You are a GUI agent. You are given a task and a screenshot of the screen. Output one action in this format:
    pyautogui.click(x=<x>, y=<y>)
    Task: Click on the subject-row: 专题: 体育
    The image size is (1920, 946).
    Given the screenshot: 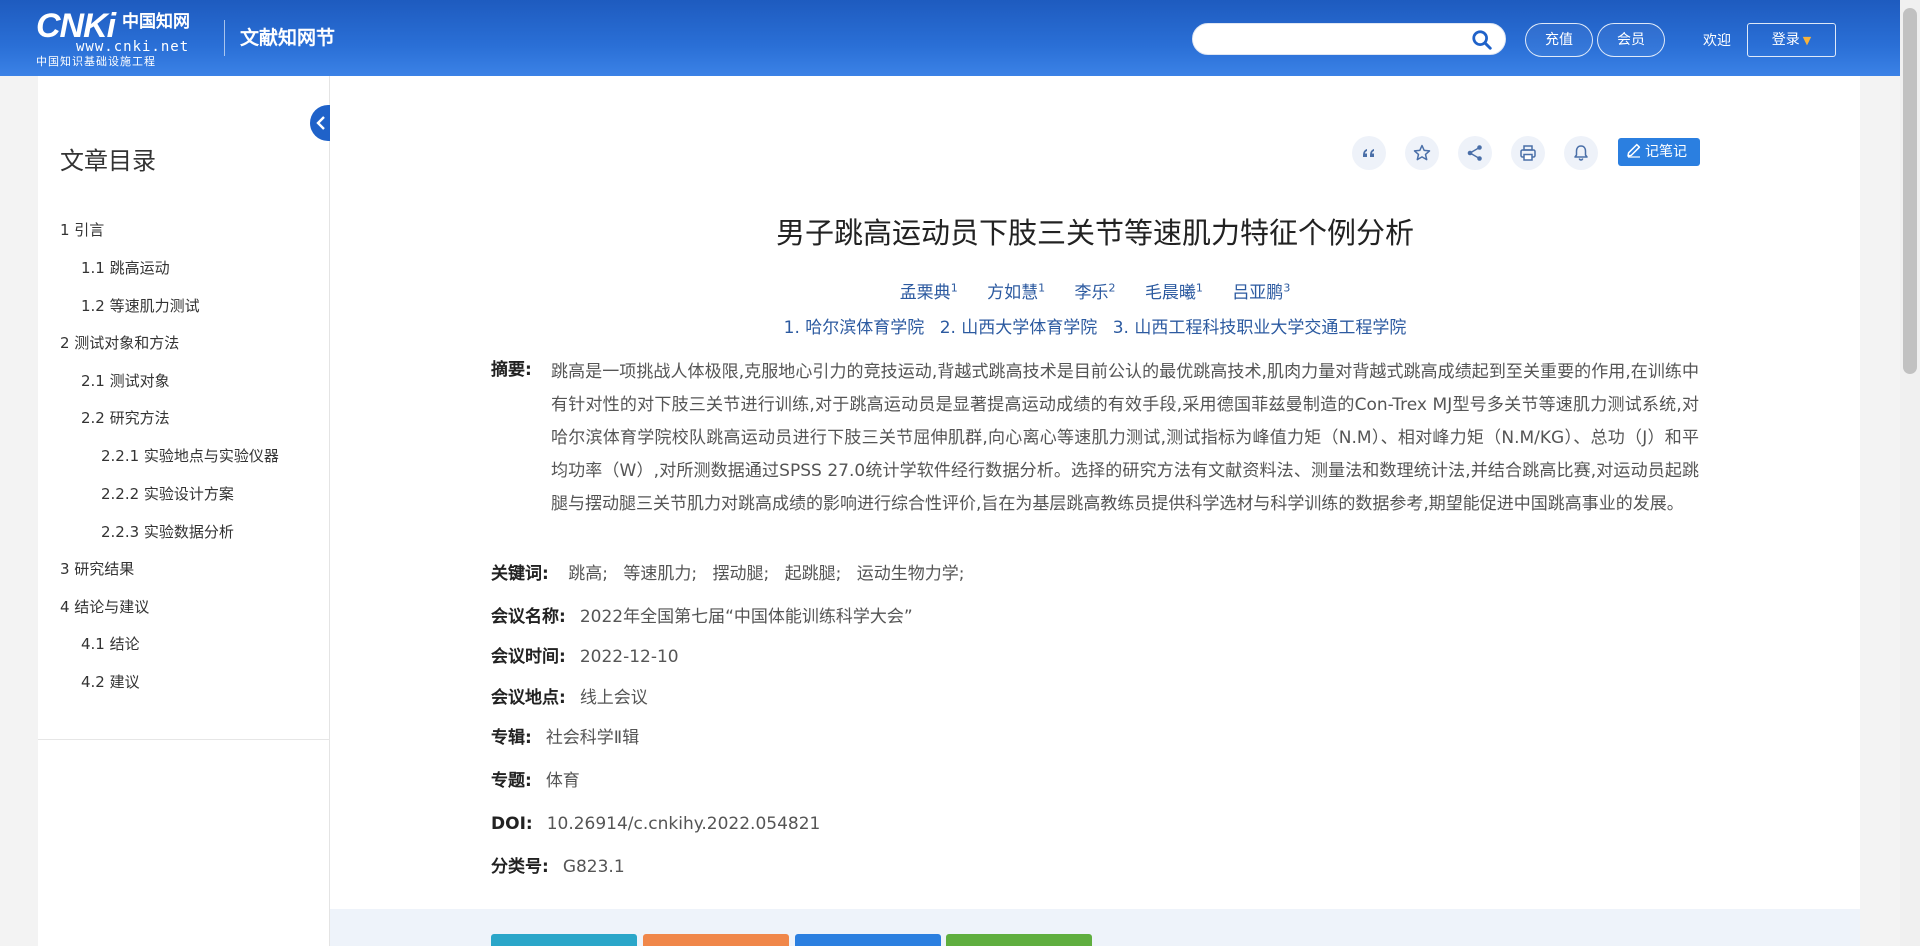 What is the action you would take?
    pyautogui.click(x=535, y=781)
    